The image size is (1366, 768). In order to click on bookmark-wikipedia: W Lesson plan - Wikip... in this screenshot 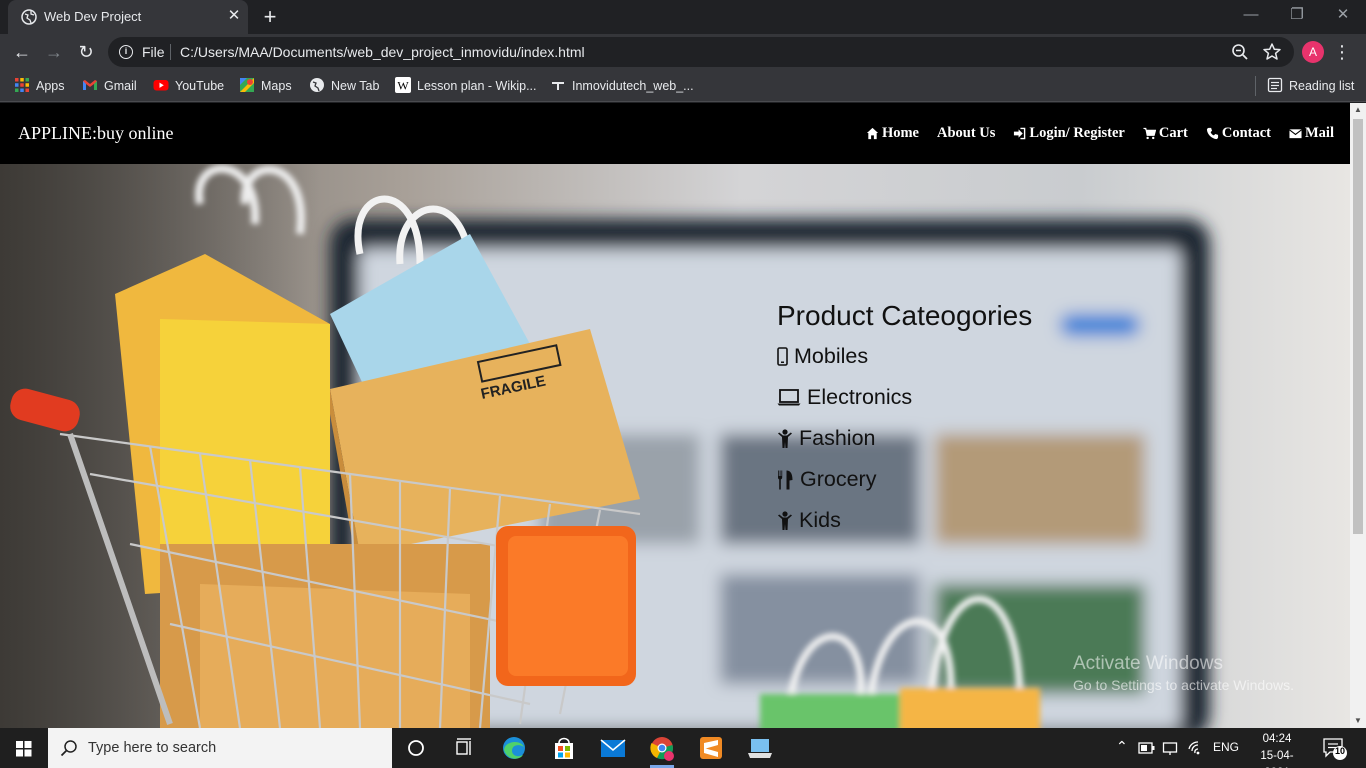, I will do `click(466, 86)`.